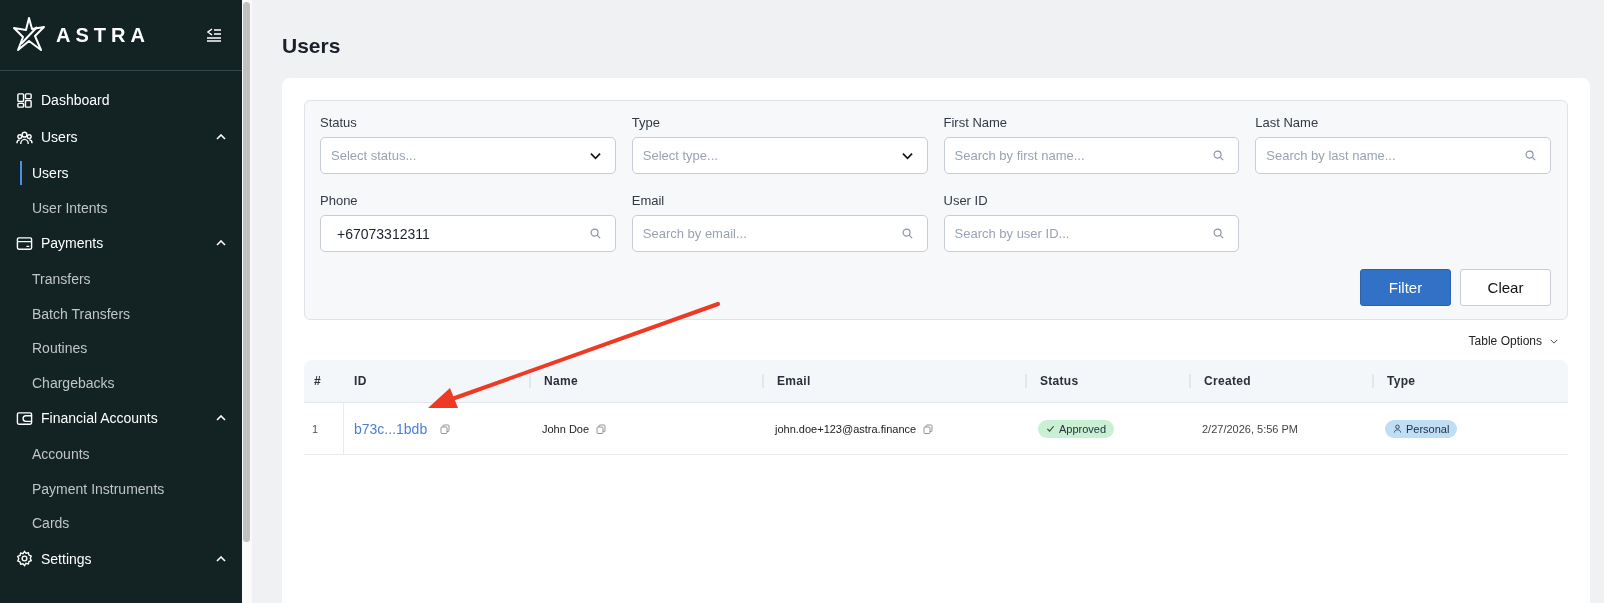 The height and width of the screenshot is (603, 1604). I want to click on table-cell: John Doe, so click(566, 428).